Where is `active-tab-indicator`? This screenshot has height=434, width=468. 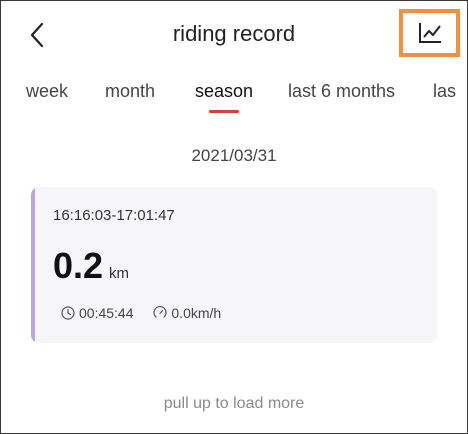
active-tab-indicator is located at coordinates (224, 111).